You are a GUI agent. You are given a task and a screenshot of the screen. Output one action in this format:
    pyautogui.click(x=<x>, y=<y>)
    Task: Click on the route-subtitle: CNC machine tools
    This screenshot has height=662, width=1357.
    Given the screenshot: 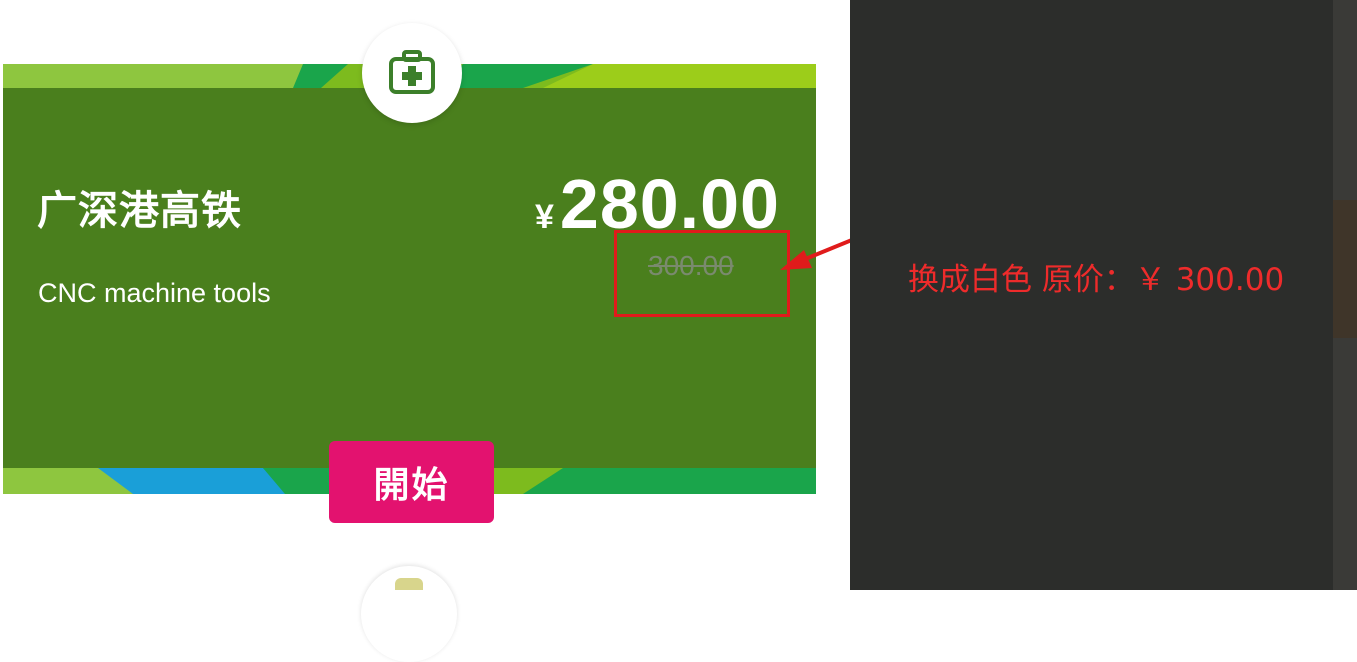 What is the action you would take?
    pyautogui.click(x=154, y=293)
    